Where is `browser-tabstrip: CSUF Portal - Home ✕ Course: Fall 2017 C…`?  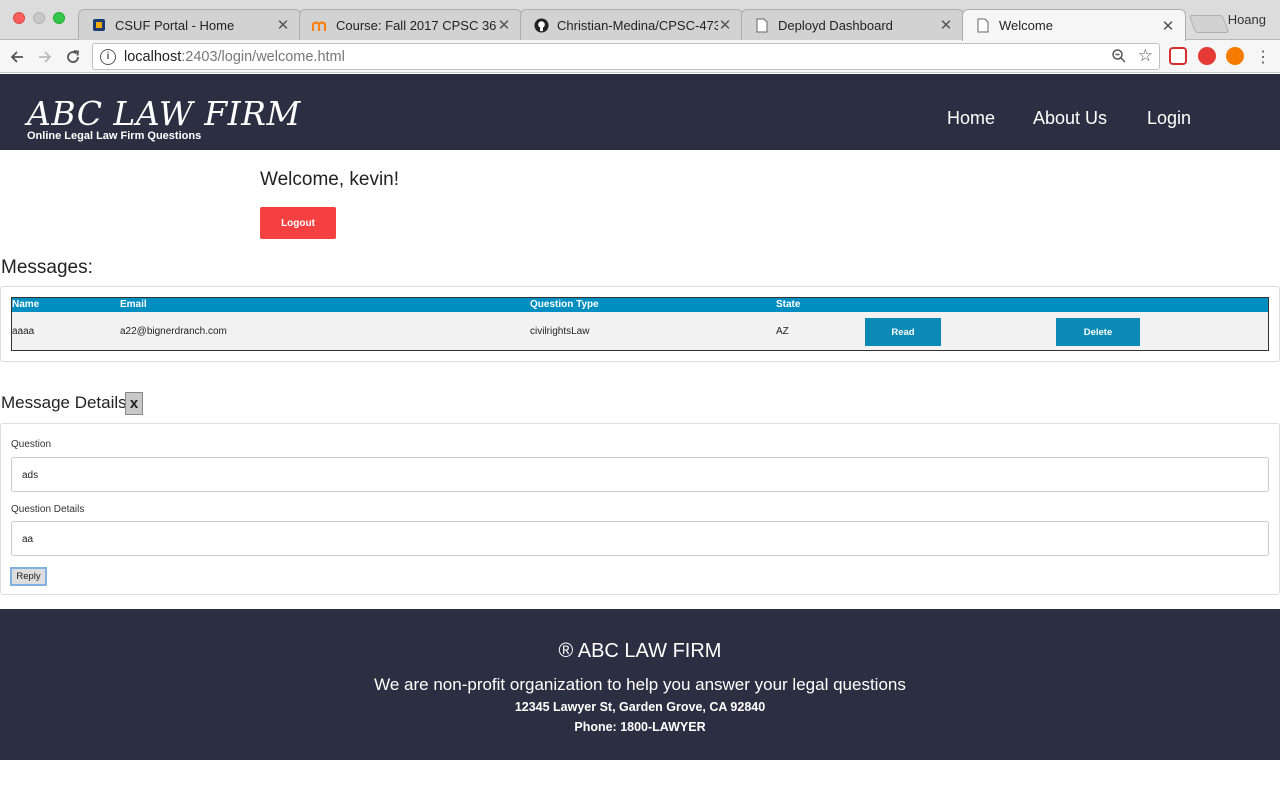
browser-tabstrip: CSUF Portal - Home ✕ Course: Fall 2017 C… is located at coordinates (640, 20).